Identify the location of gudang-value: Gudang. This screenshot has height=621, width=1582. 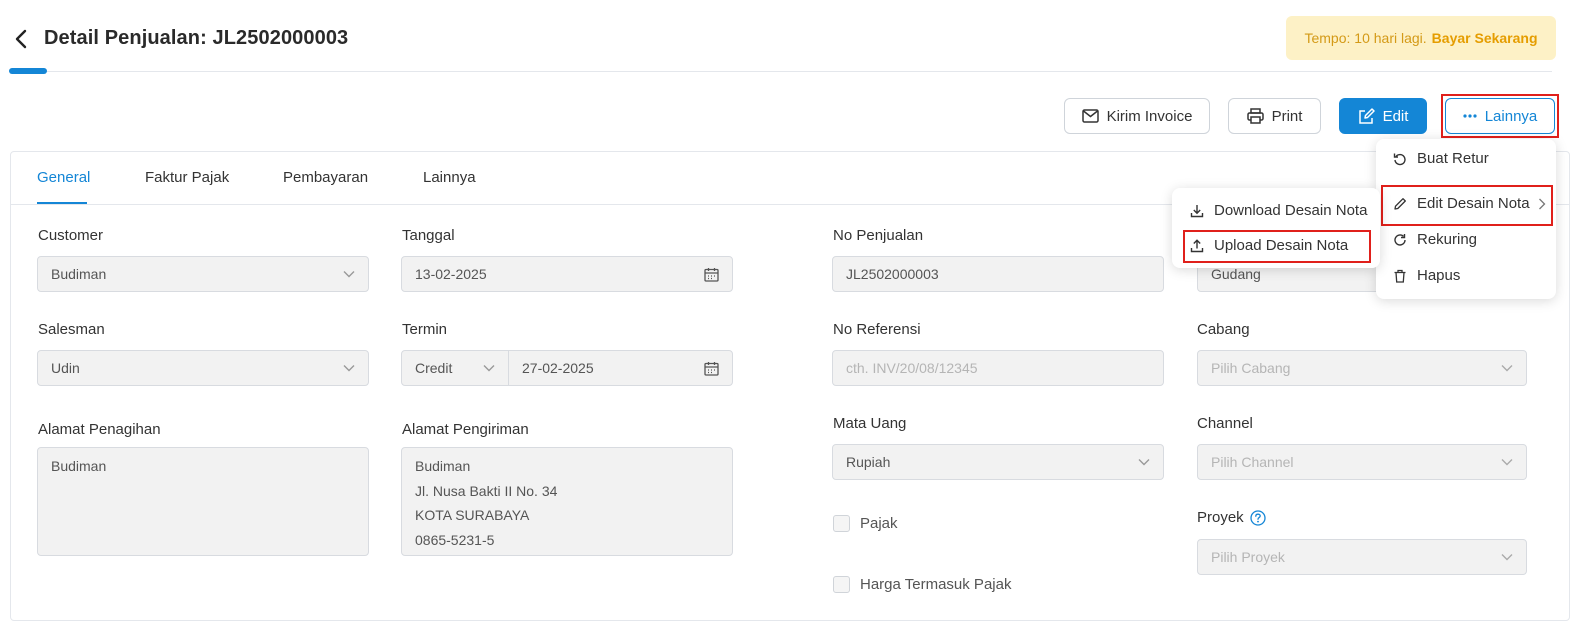
(1236, 274).